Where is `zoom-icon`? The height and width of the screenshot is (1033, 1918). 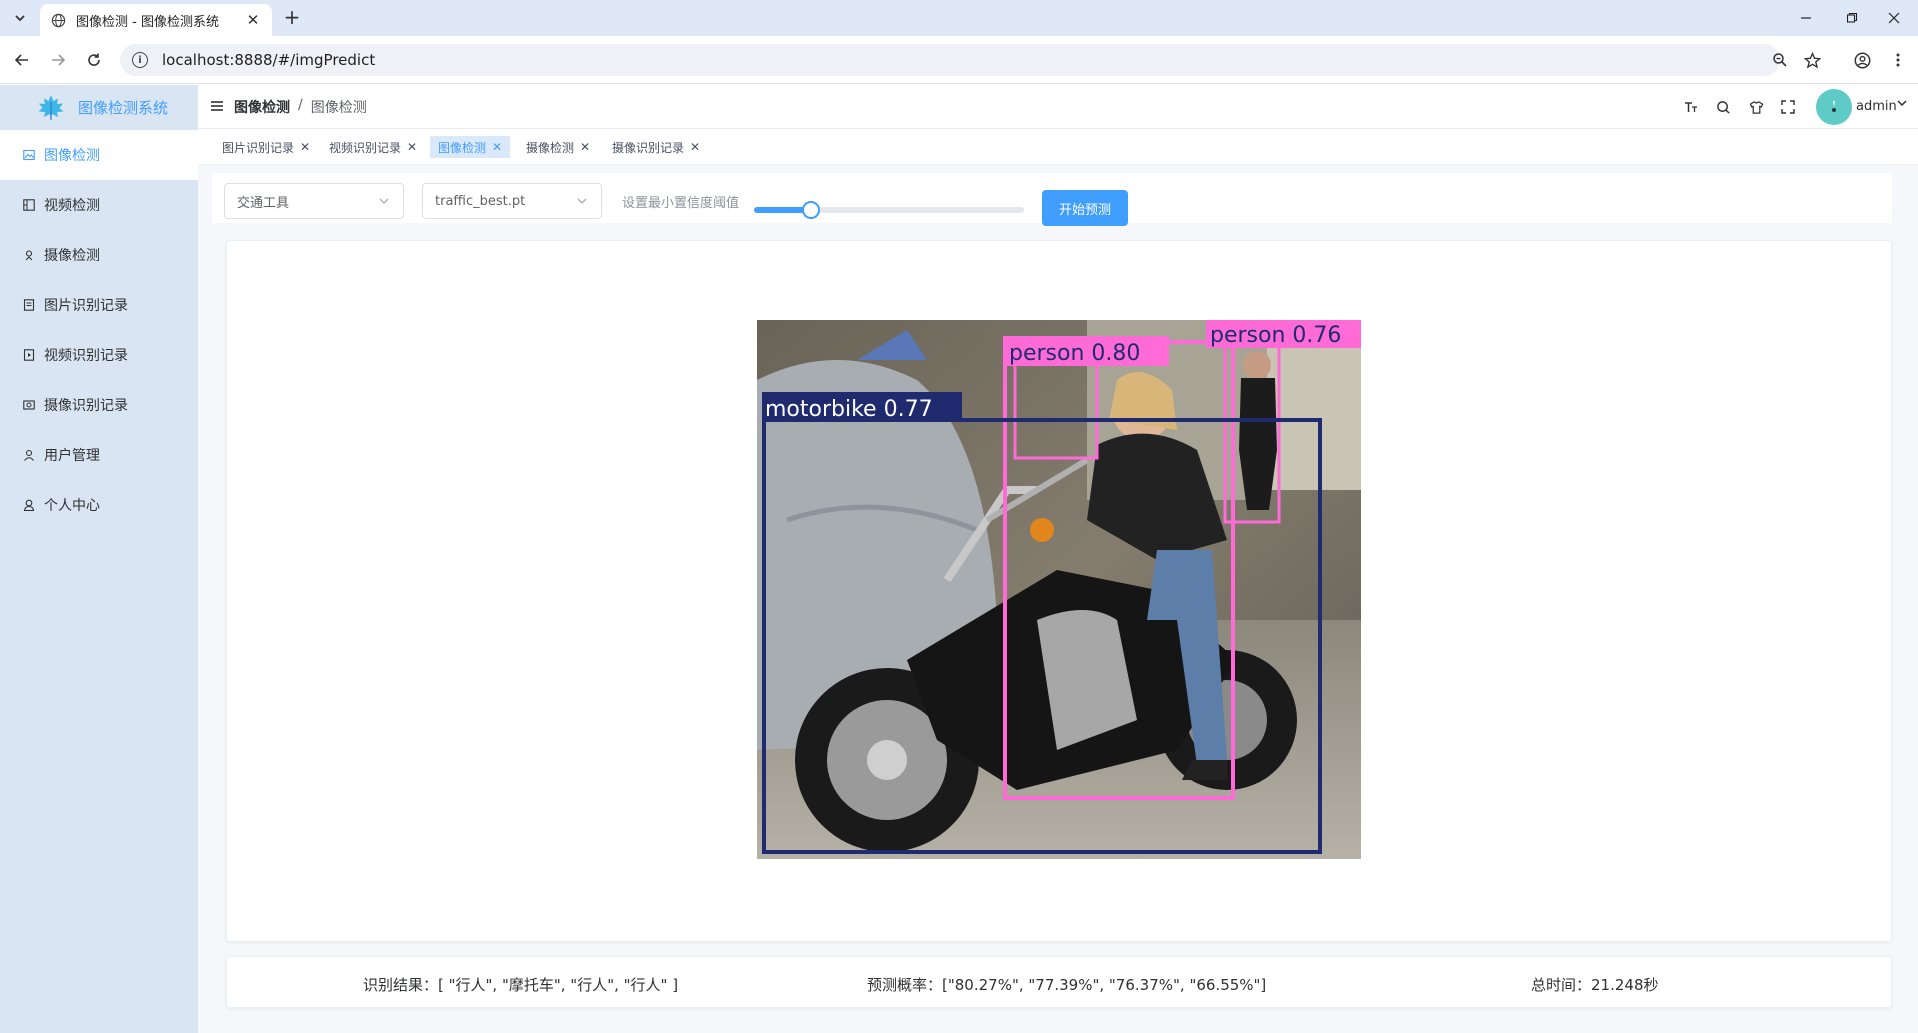
zoom-icon is located at coordinates (1780, 60).